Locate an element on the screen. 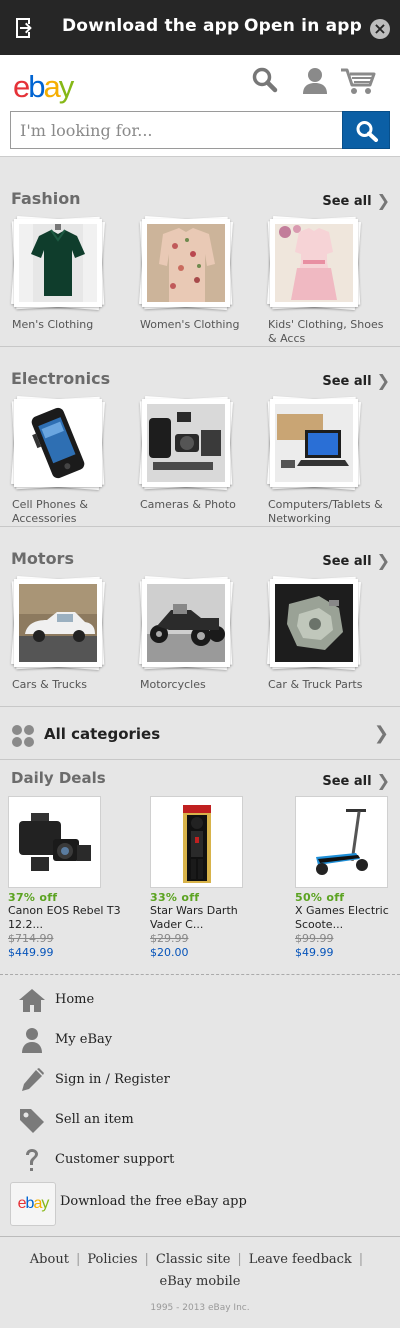 The width and height of the screenshot is (400, 1328). nav-download-app: ebay Download the free eBay app is located at coordinates (200, 1204).